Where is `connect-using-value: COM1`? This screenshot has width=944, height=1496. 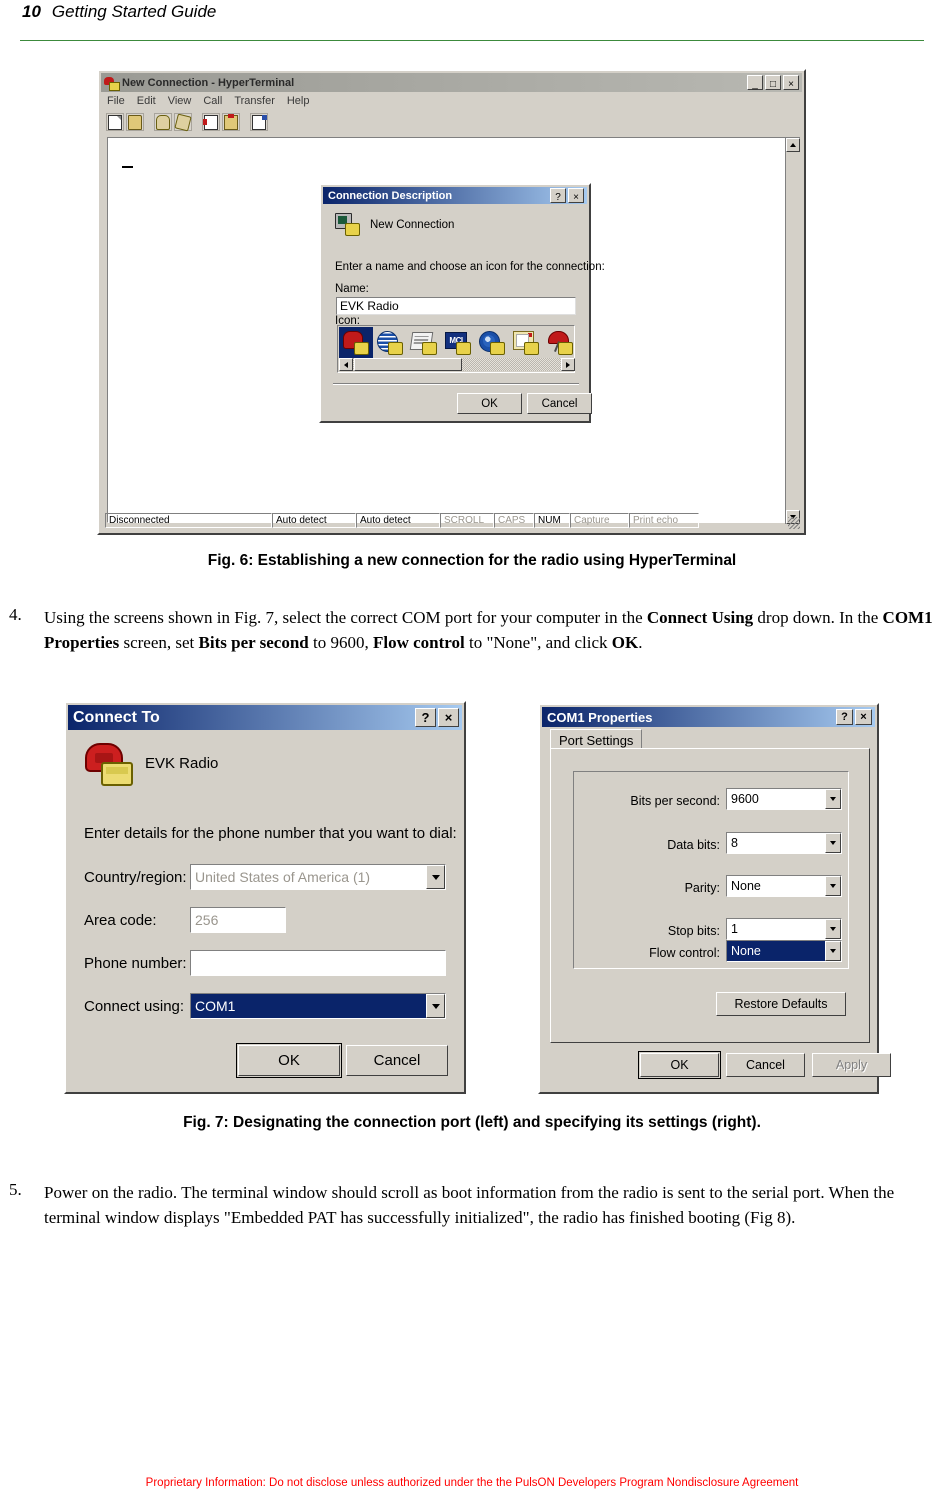
connect-using-value: COM1 is located at coordinates (215, 1006).